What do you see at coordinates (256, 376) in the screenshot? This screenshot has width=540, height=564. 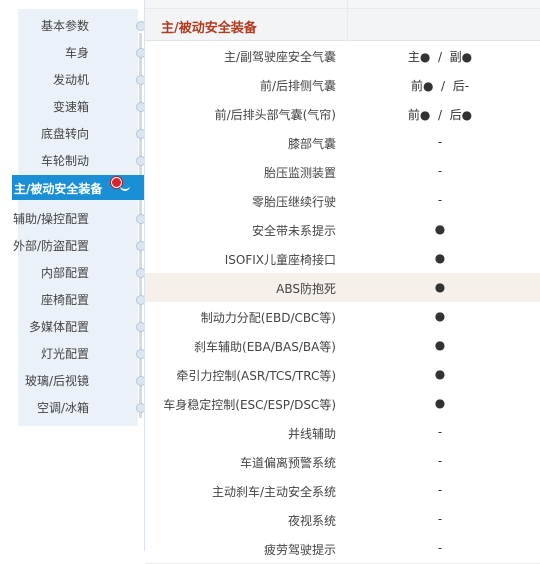 I see `row-label: 牵引力控制(ASR/TCS/TRC等)` at bounding box center [256, 376].